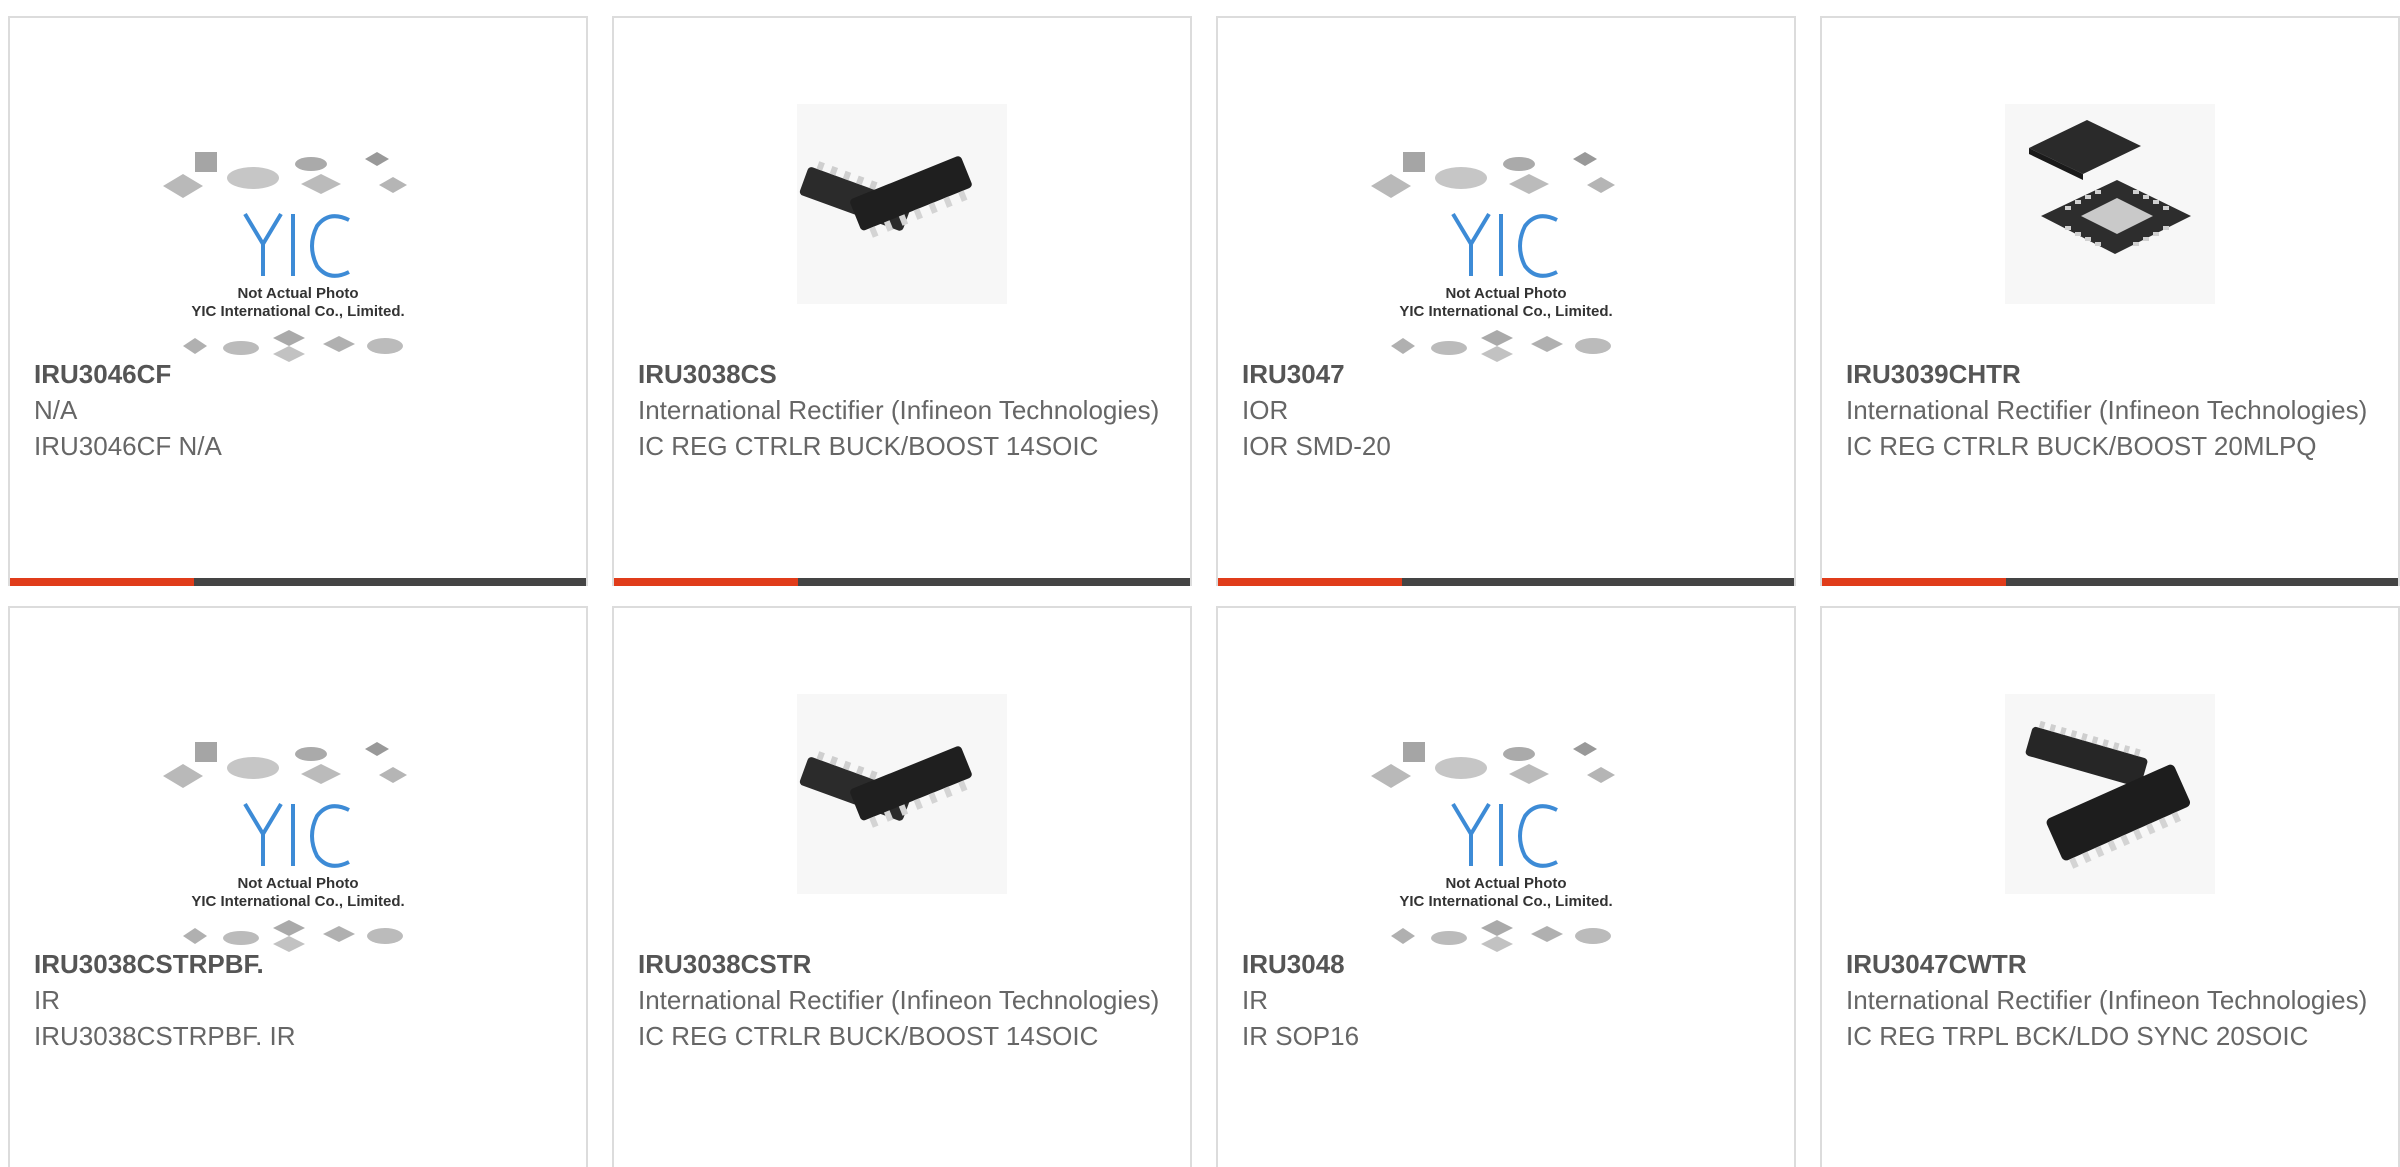 This screenshot has width=2400, height=1167. Describe the element at coordinates (128, 446) in the screenshot. I see `description: IRU3046CF N/A` at that location.